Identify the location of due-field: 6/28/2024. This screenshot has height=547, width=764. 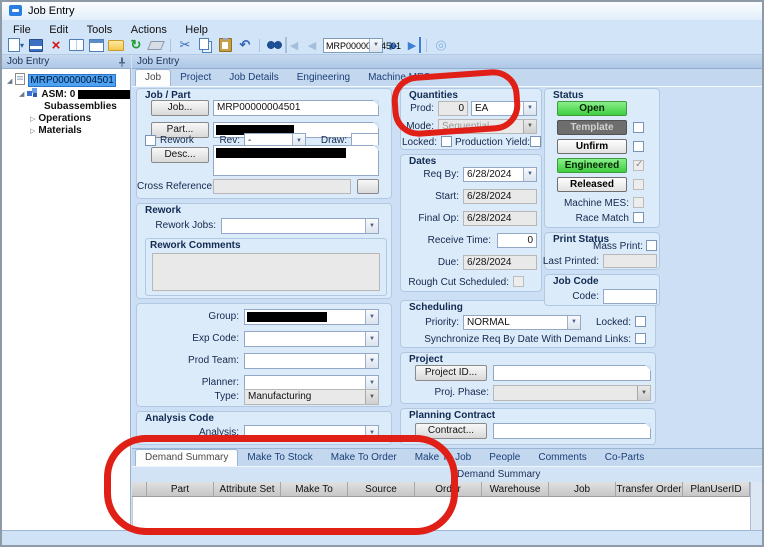
(500, 262).